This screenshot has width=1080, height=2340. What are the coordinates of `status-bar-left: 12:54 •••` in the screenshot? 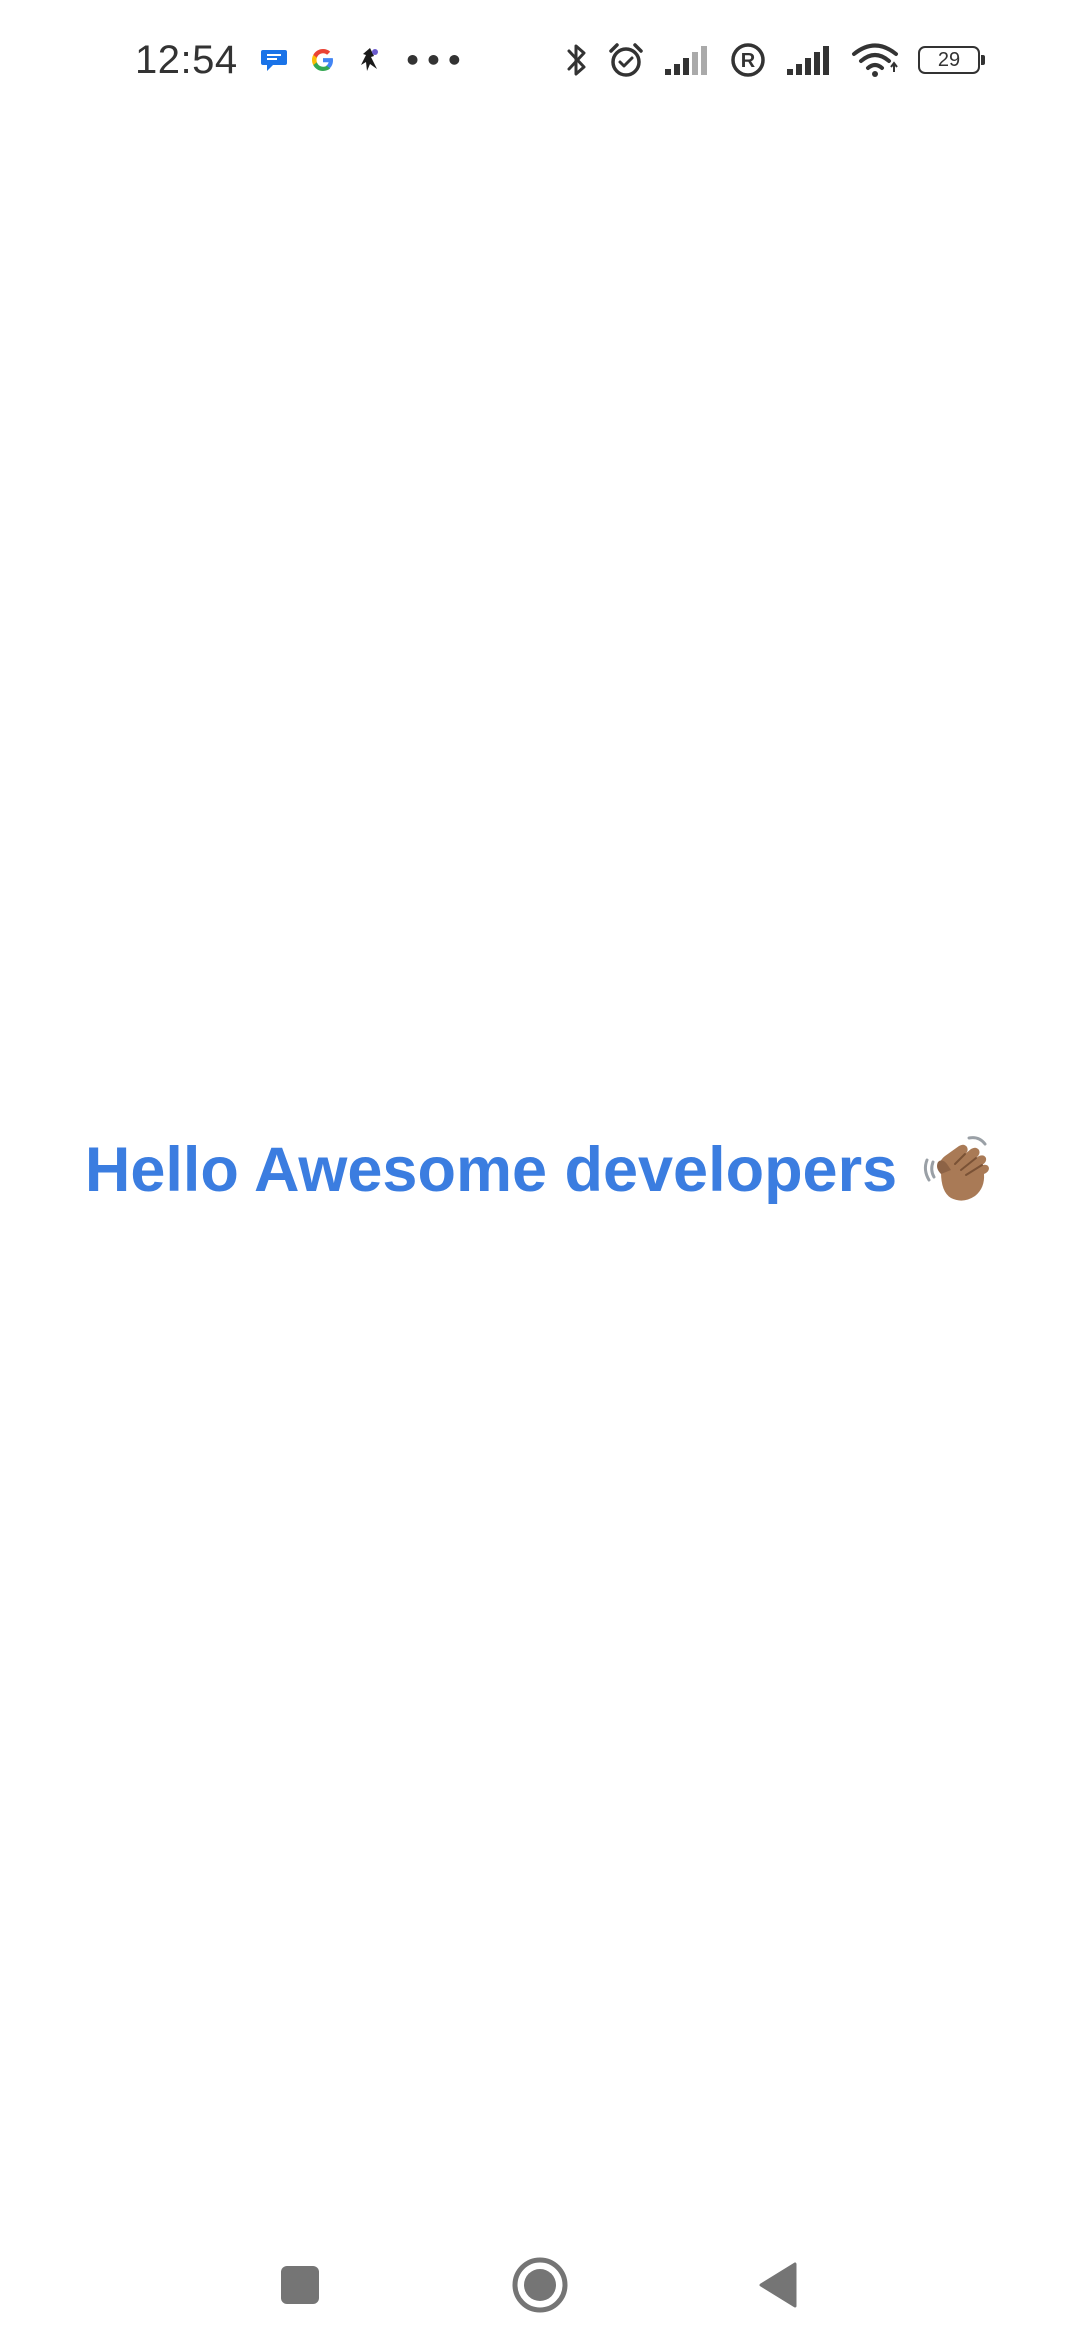 It's located at (300, 60).